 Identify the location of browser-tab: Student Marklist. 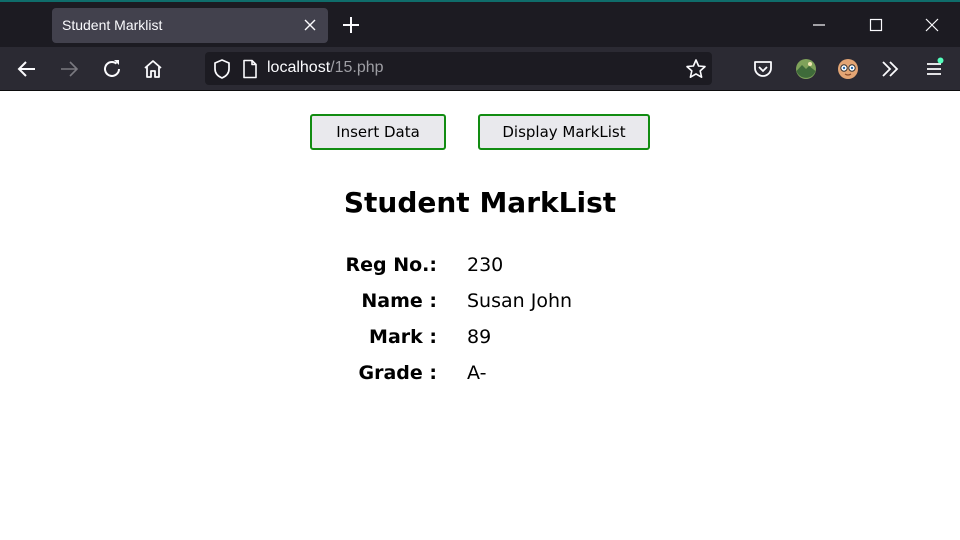
(190, 25).